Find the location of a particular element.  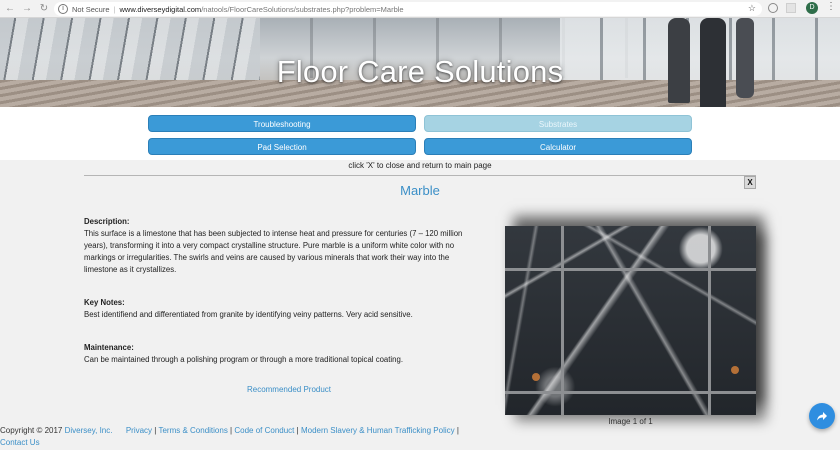

browser-menu-icon: ⋮ is located at coordinates (831, 8).